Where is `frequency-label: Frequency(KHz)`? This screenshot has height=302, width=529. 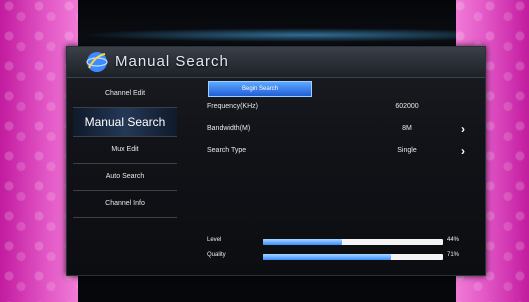
frequency-label: Frequency(KHz) is located at coordinates (232, 106).